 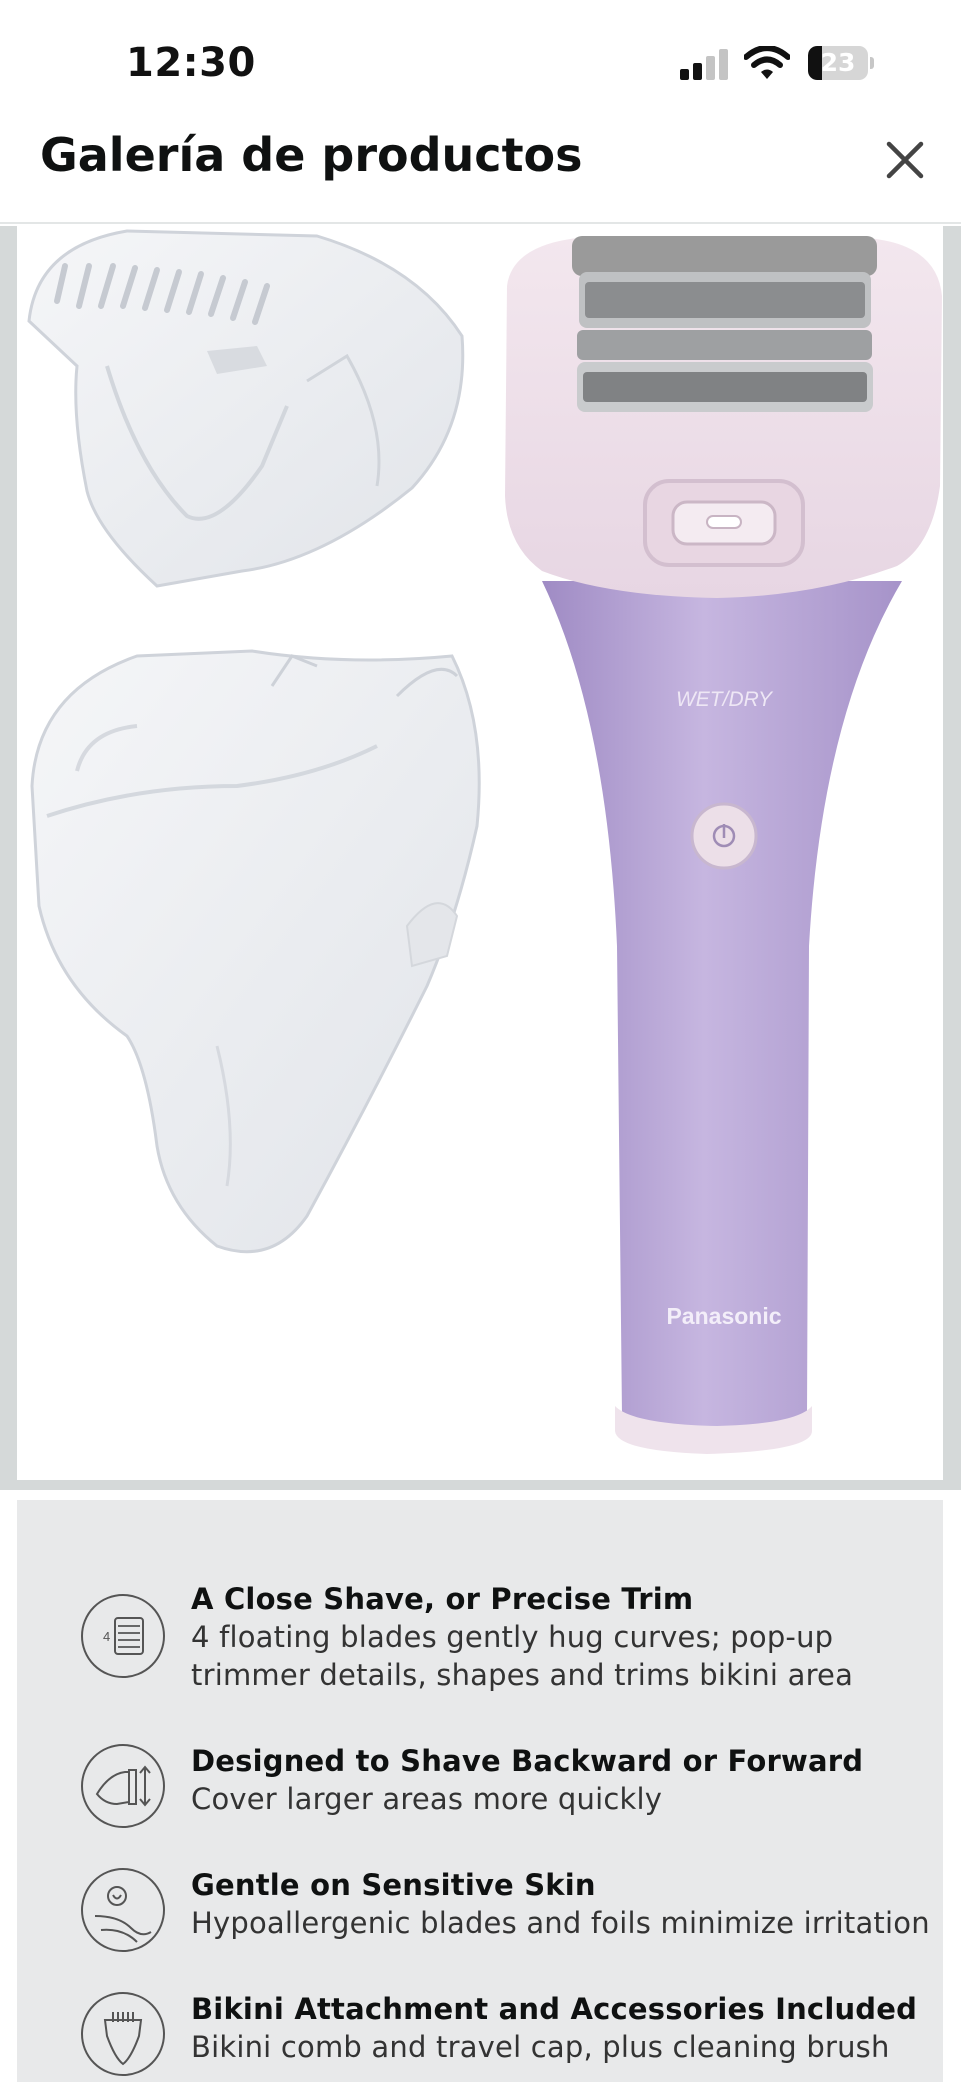 I want to click on four-blades-icon: 4, so click(x=123, y=1636).